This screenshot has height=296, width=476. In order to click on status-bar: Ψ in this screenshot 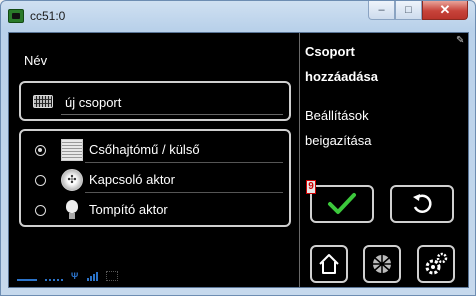, I will do `click(67, 276)`.